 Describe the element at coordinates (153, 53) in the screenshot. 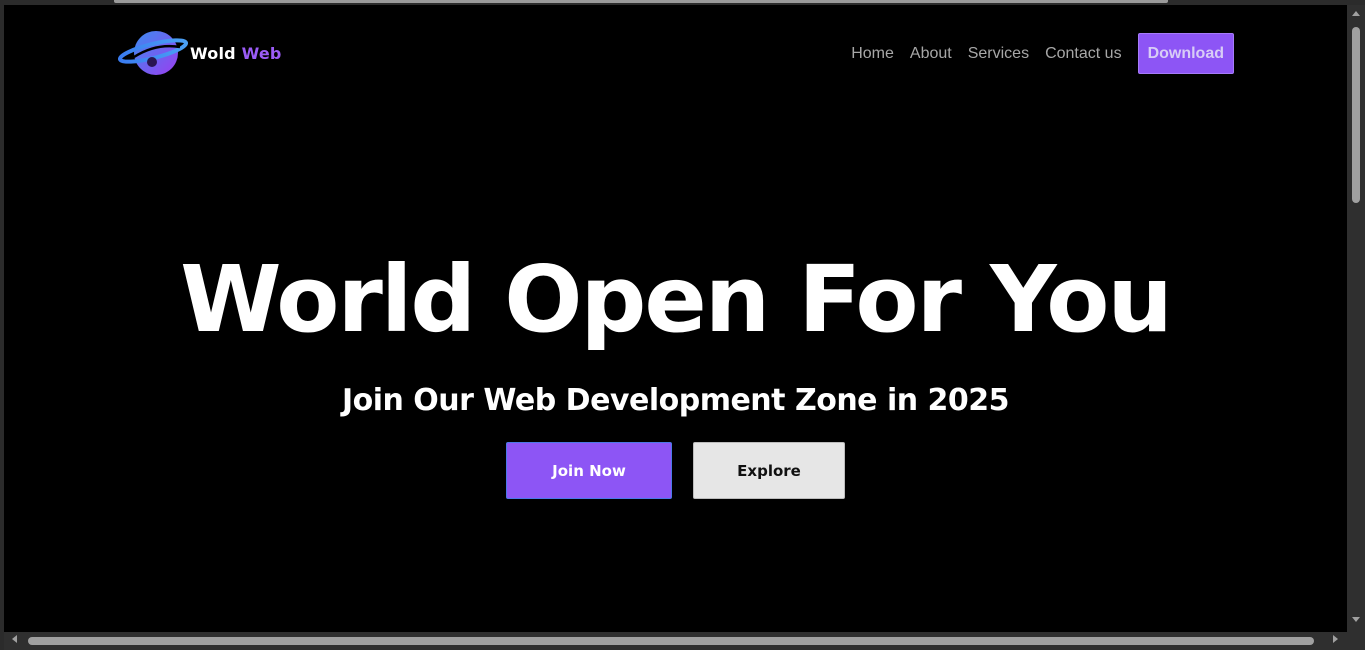

I see `planet-icon` at that location.